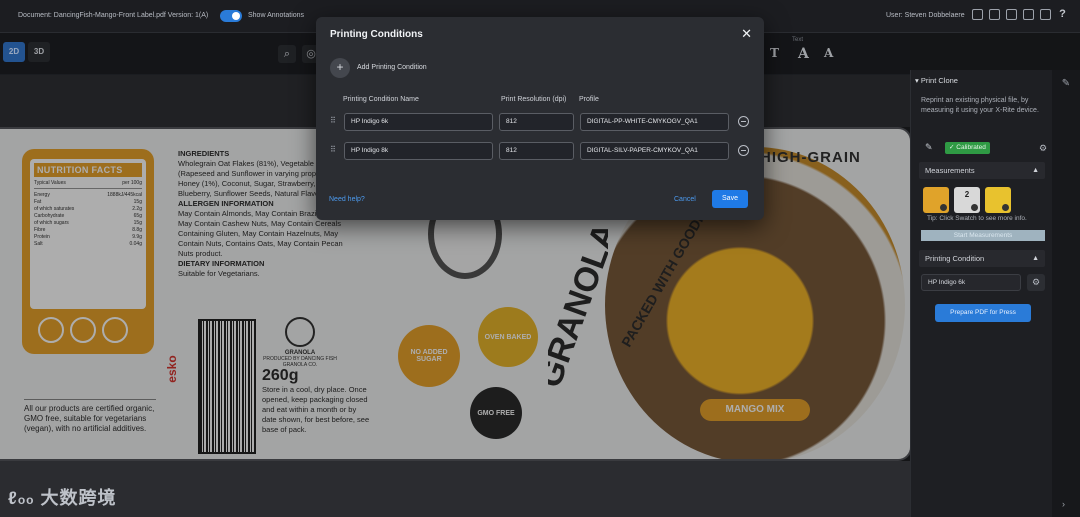  I want to click on print-clone-tab-icon: ✎, so click(1066, 86).